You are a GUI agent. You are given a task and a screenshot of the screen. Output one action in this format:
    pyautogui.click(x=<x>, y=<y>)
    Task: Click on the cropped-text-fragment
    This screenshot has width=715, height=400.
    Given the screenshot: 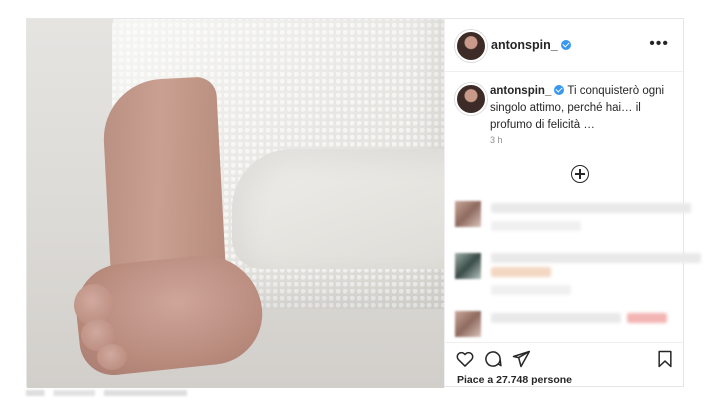 What is the action you would take?
    pyautogui.click(x=141, y=393)
    